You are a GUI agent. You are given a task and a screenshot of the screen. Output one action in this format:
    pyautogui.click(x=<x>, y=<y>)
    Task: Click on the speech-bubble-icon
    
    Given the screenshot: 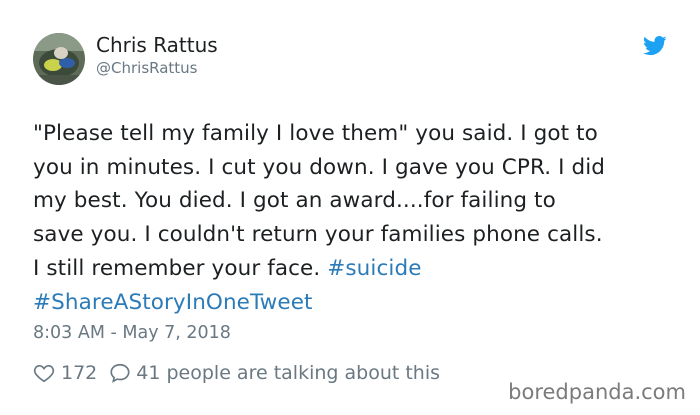 What is the action you would take?
    pyautogui.click(x=120, y=373)
    